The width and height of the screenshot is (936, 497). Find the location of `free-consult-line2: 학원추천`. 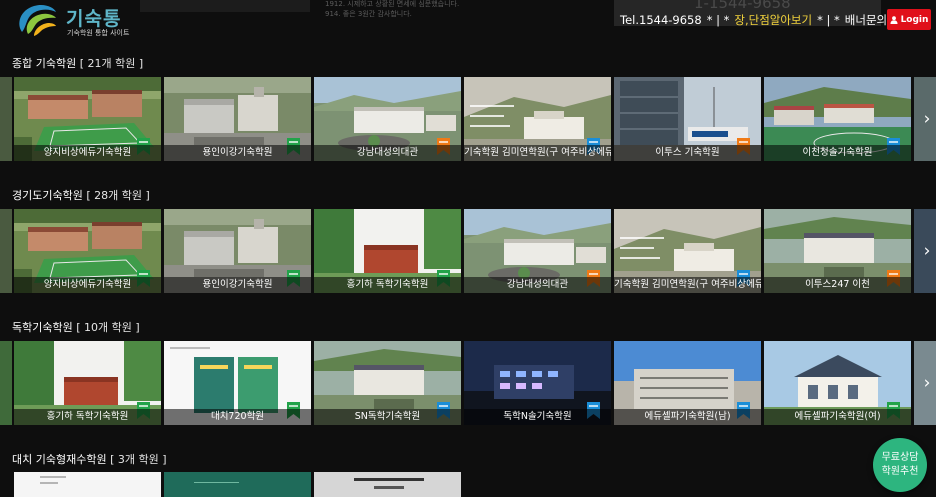

free-consult-line2: 학원추천 is located at coordinates (900, 471).